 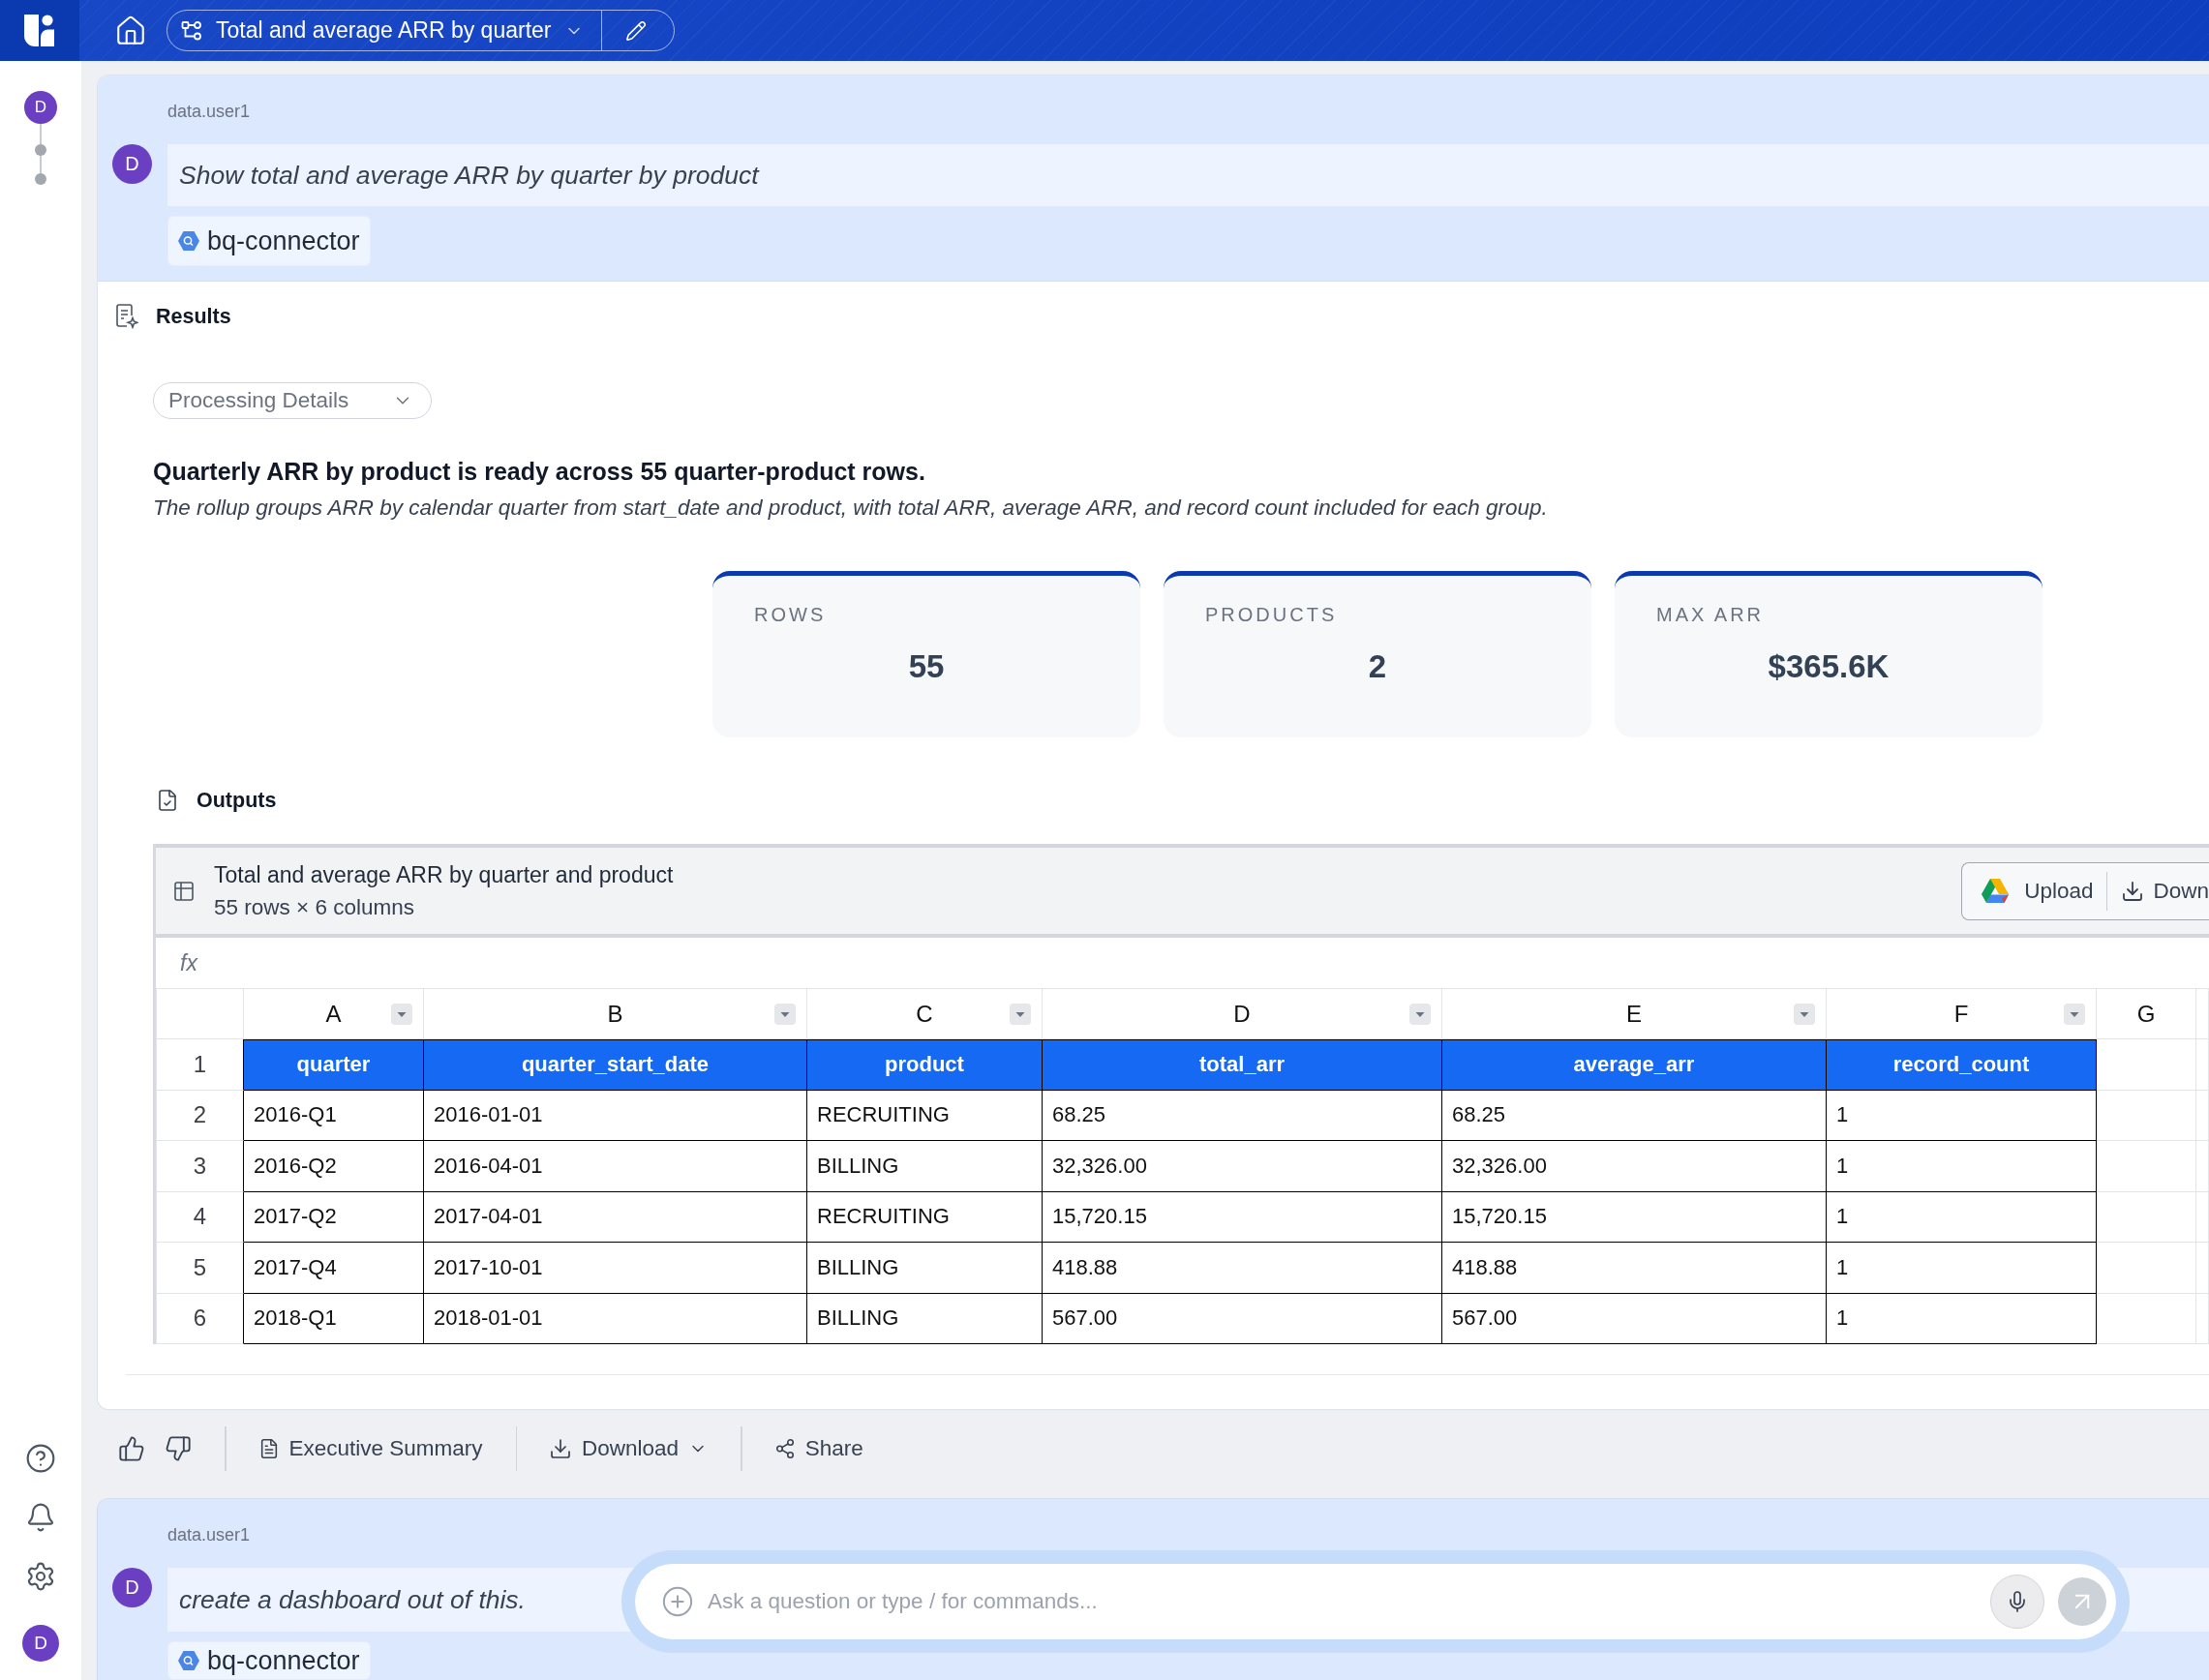 I want to click on stat-value: 2, so click(x=1377, y=666).